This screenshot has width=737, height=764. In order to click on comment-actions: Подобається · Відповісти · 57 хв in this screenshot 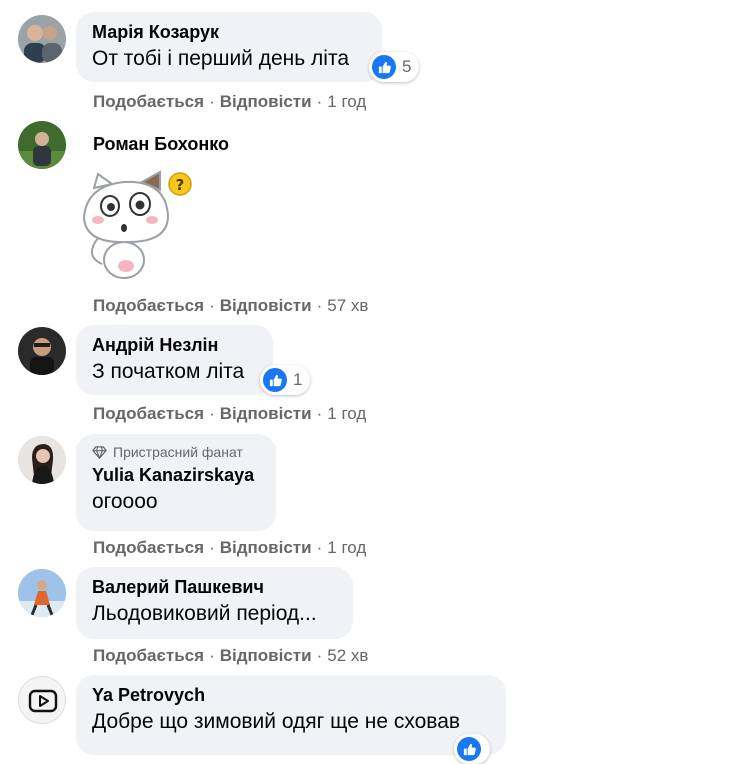, I will do `click(231, 305)`.